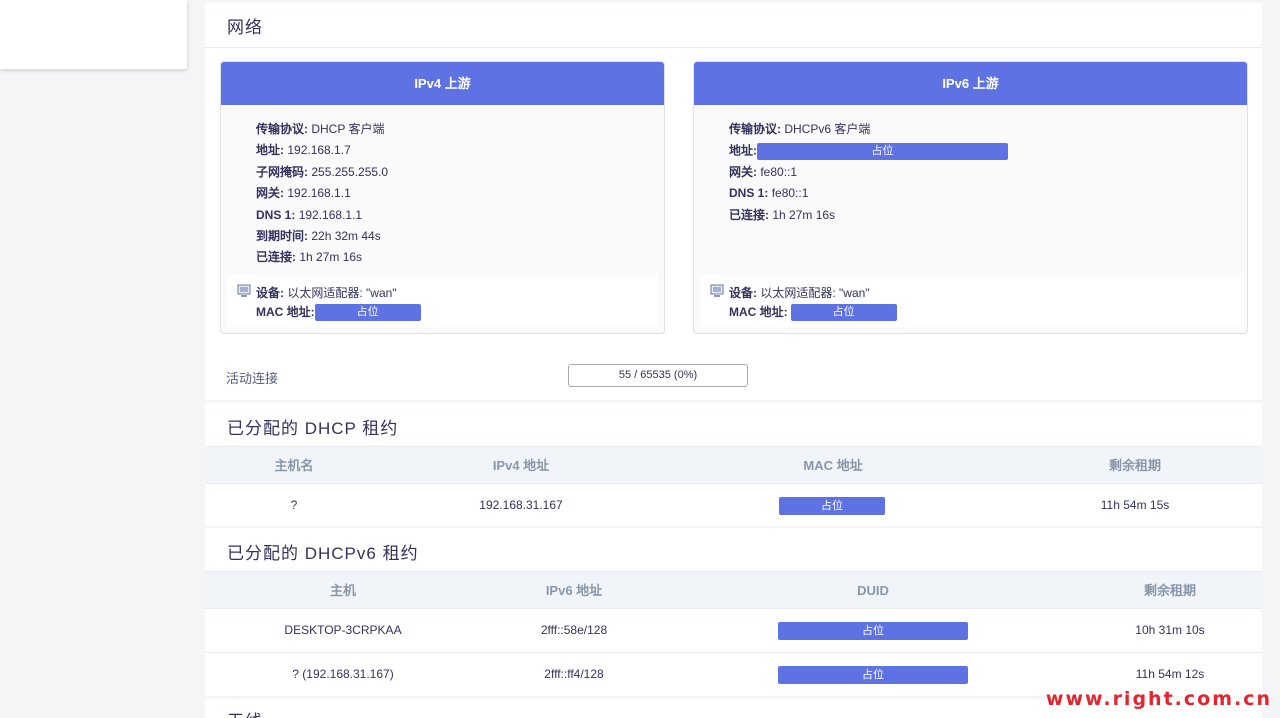 The height and width of the screenshot is (718, 1280). I want to click on ipv6-protocol-row: 传输协议: DHCPv6 客户端, so click(868, 132).